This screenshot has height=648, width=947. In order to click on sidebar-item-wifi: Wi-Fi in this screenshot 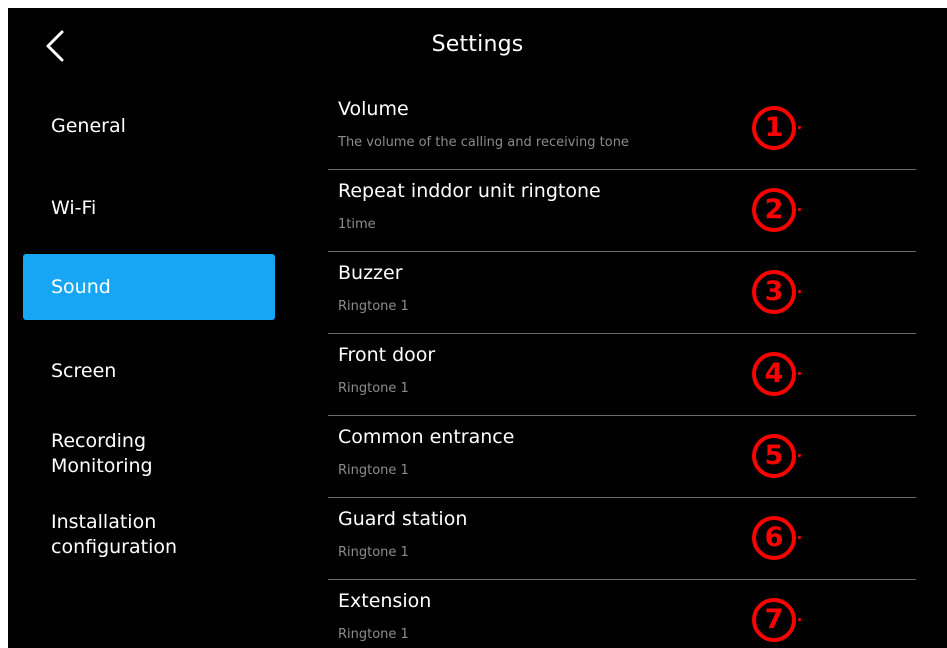, I will do `click(149, 208)`.